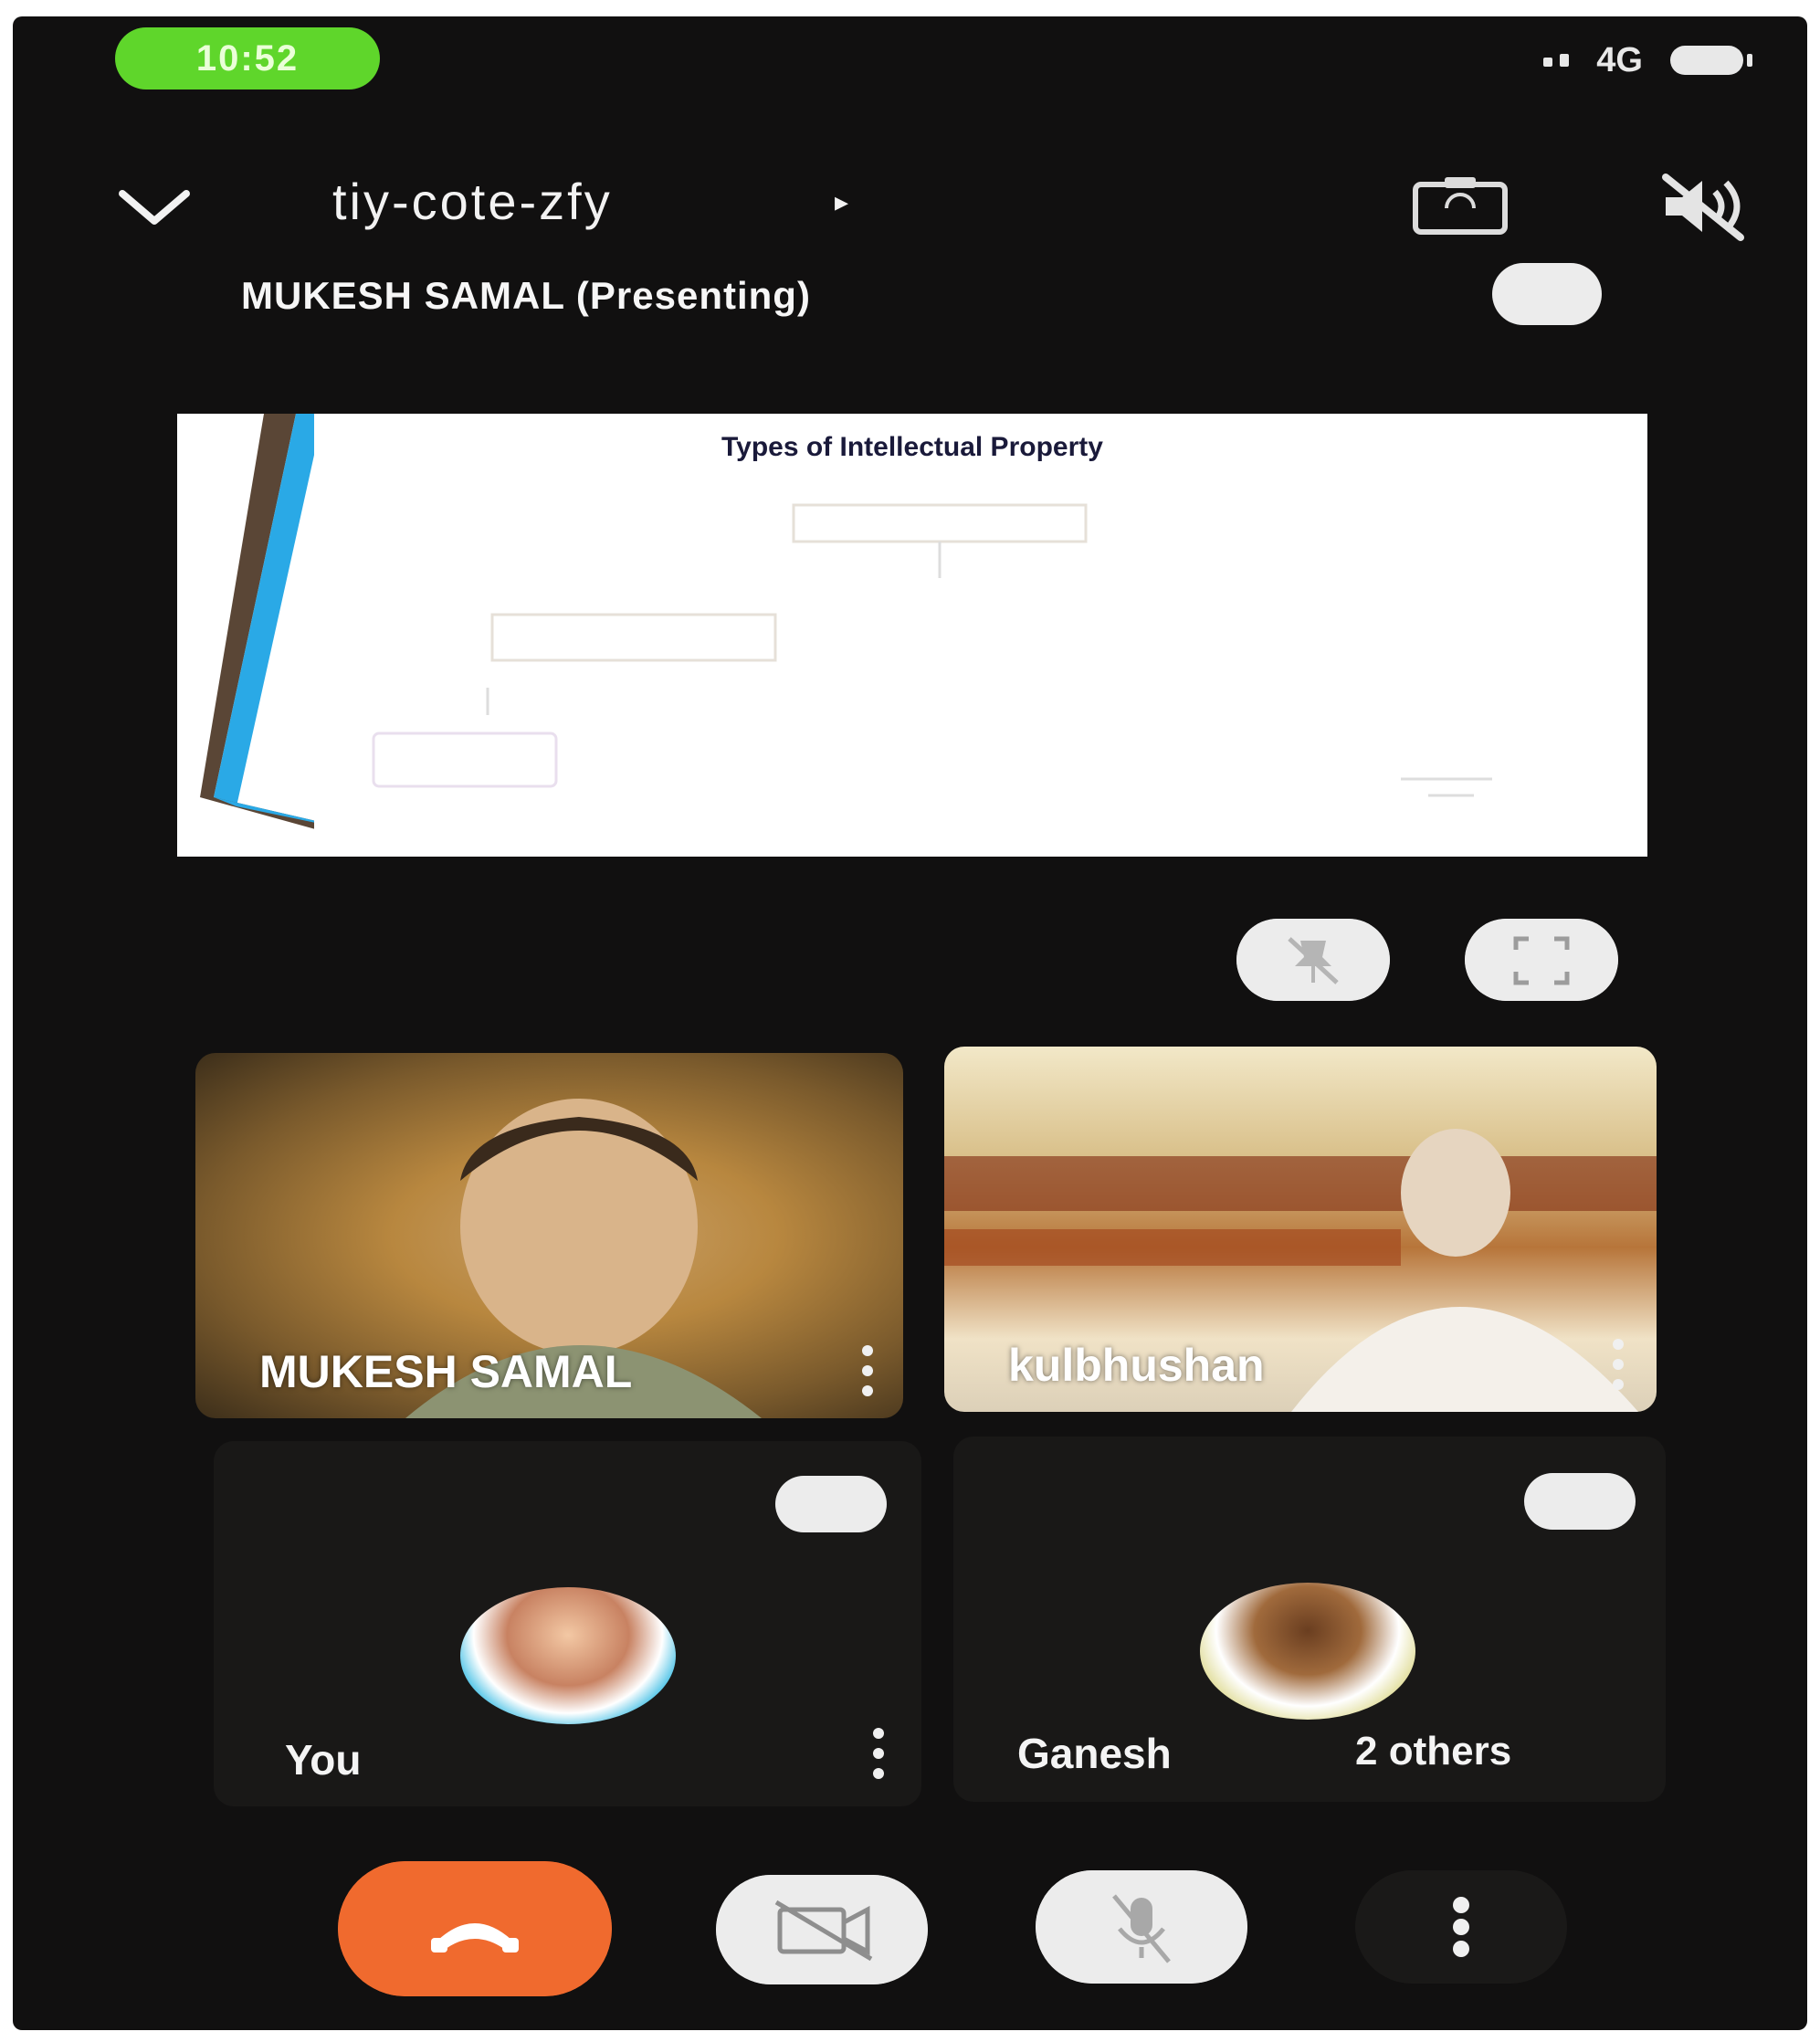 The image size is (1820, 2042). What do you see at coordinates (472, 201) in the screenshot?
I see `meeting-code: tiy-cote-zfy` at bounding box center [472, 201].